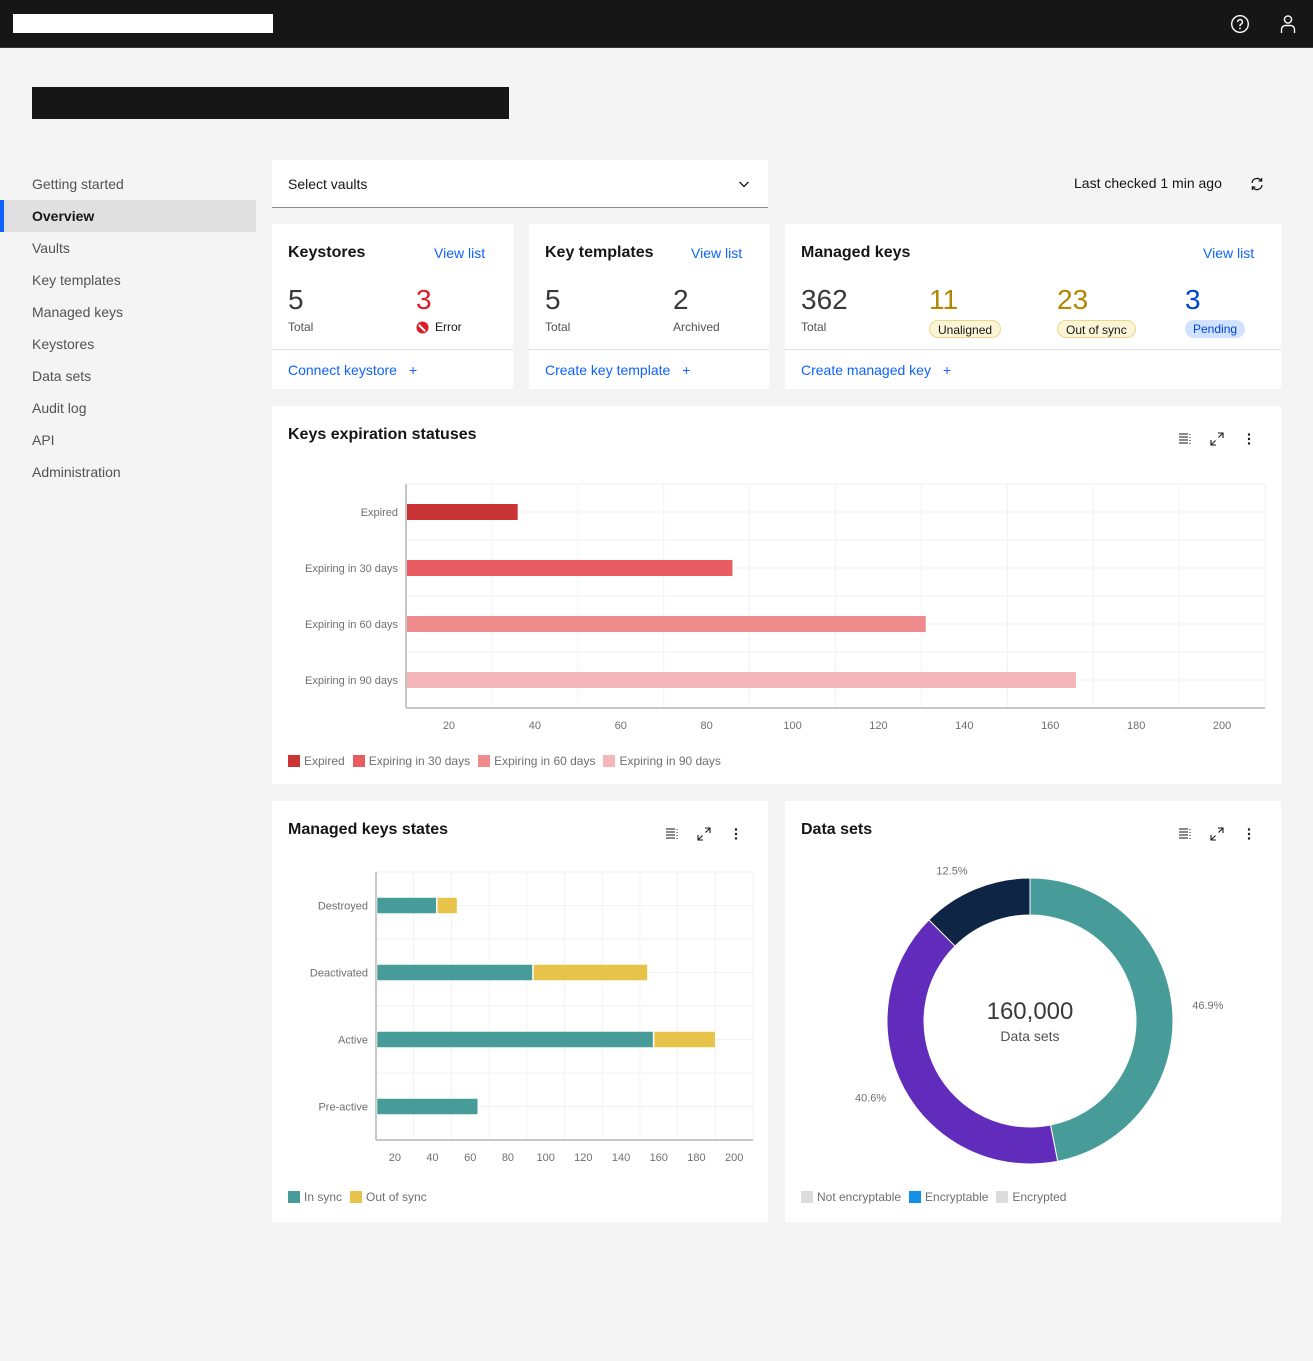 Image resolution: width=1313 pixels, height=1361 pixels. What do you see at coordinates (327, 252) in the screenshot?
I see `keystores-title: Keystores` at bounding box center [327, 252].